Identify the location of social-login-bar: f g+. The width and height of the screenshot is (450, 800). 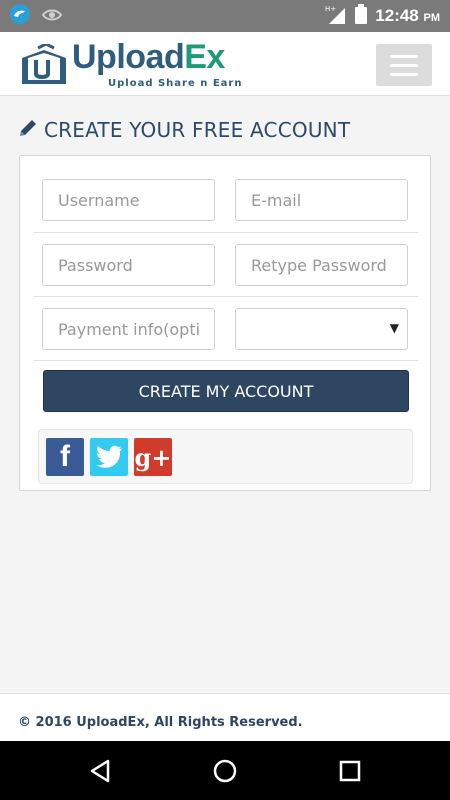
(225, 456).